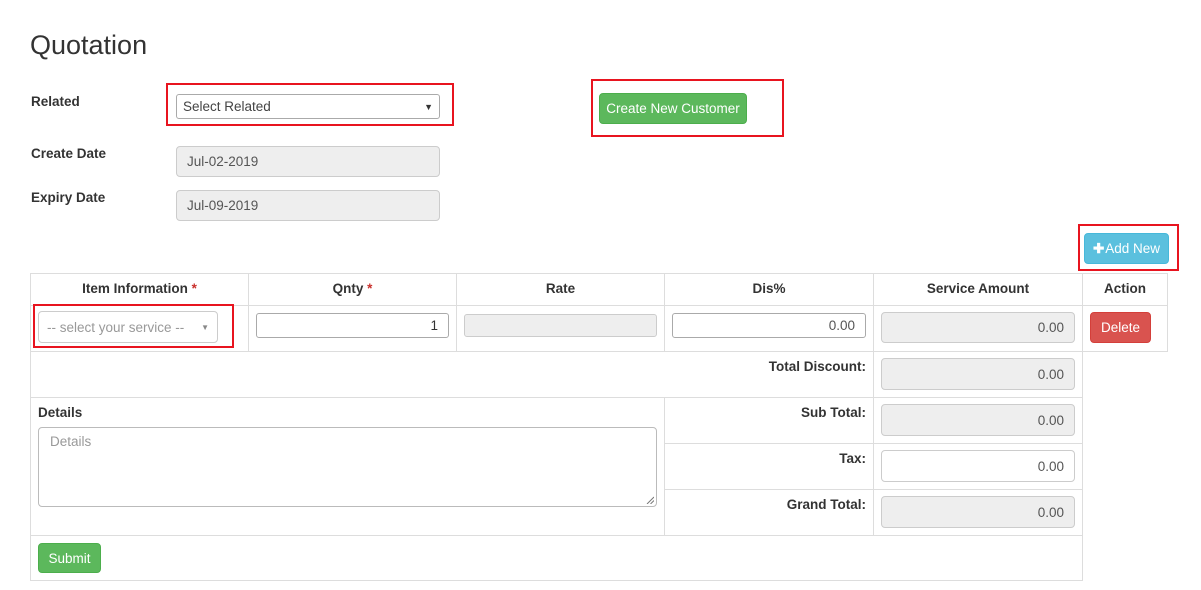 The width and height of the screenshot is (1201, 590). Describe the element at coordinates (1050, 512) in the screenshot. I see `grand-total-value: 0.00` at that location.